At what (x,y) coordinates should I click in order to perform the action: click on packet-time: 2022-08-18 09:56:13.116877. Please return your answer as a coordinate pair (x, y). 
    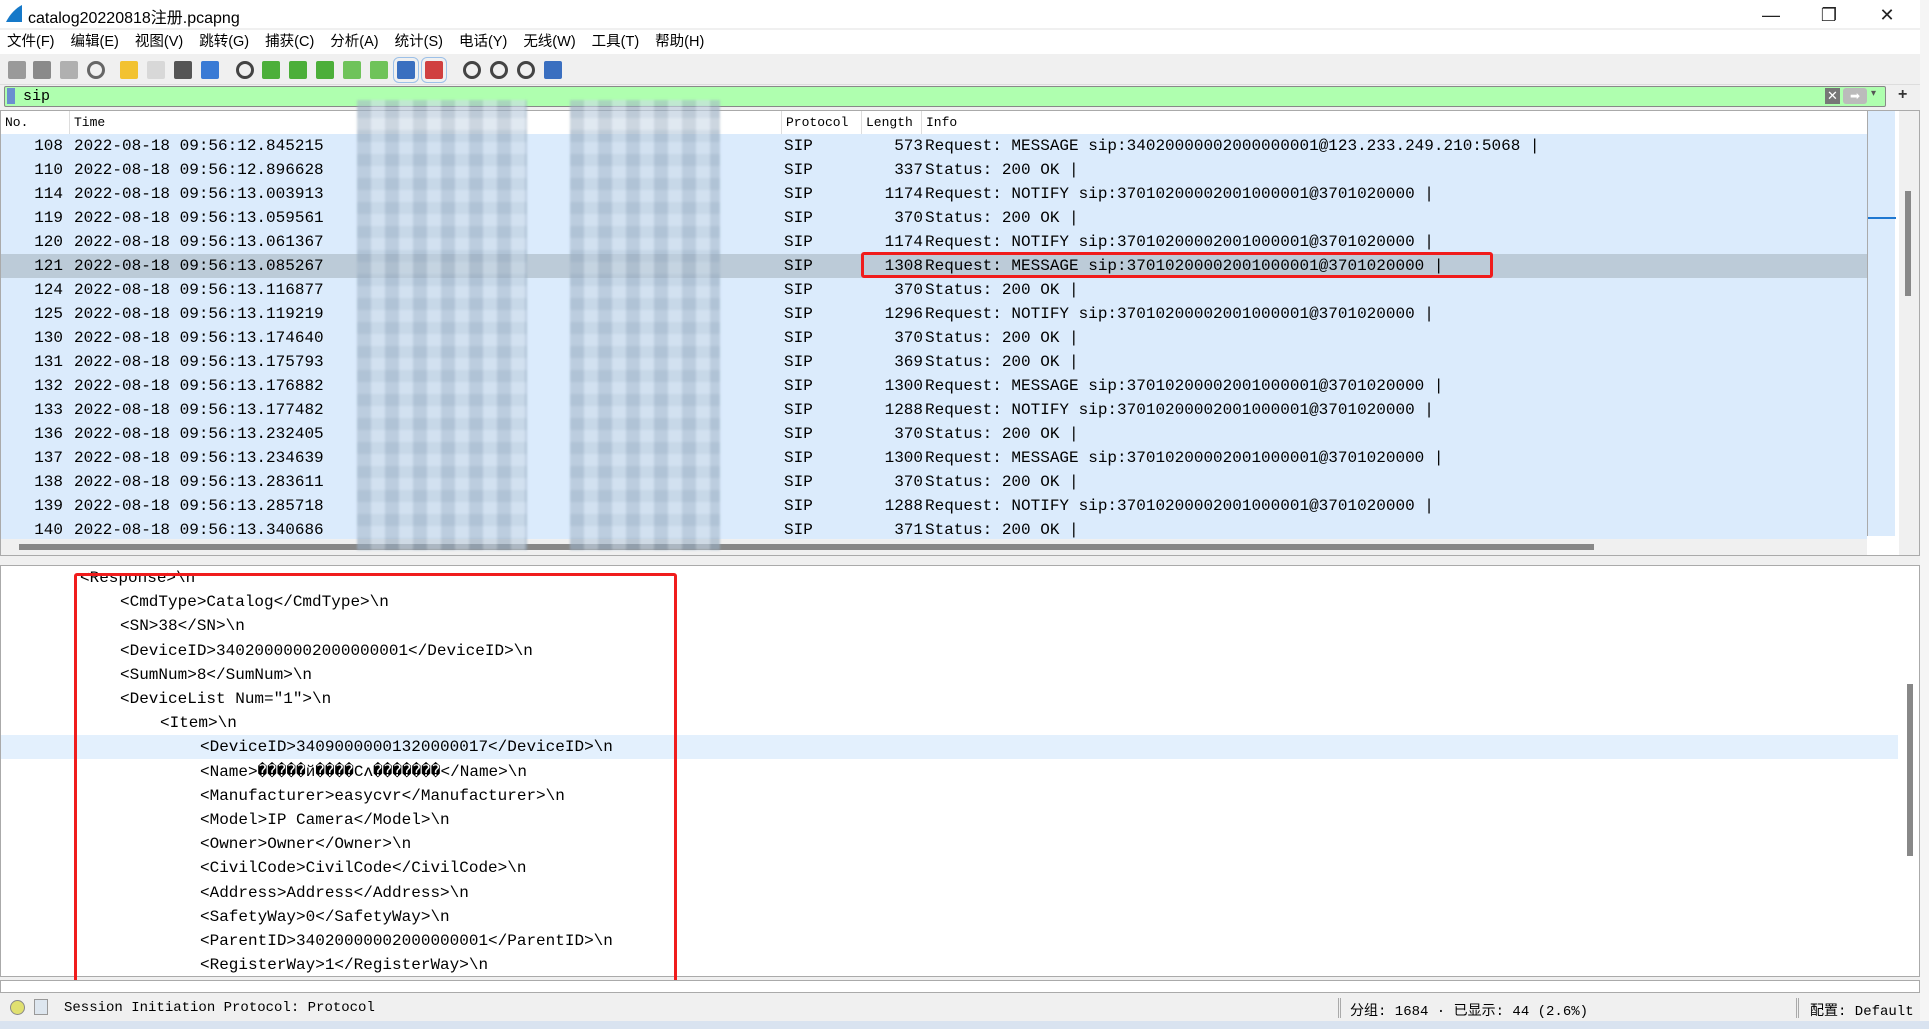
    Looking at the image, I should click on (199, 290).